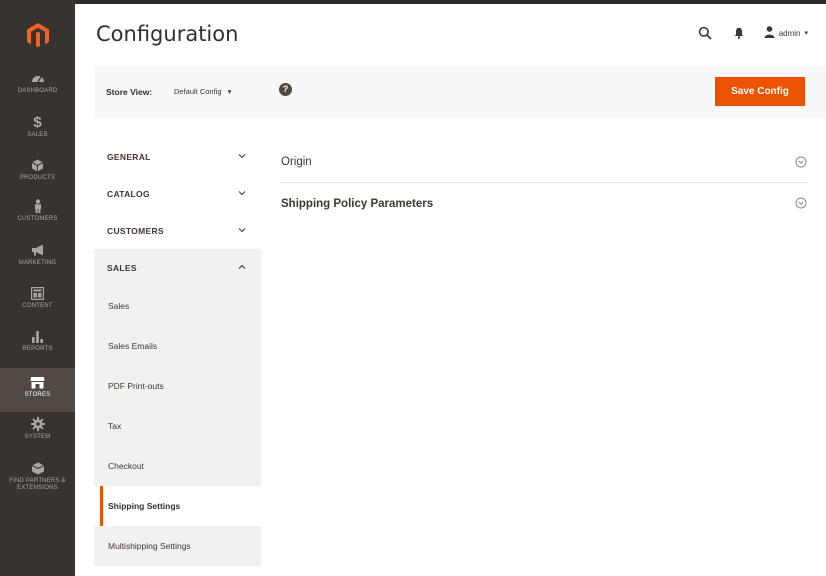 This screenshot has height=576, width=826. What do you see at coordinates (198, 91) in the screenshot?
I see `store-view-value: Default Config` at bounding box center [198, 91].